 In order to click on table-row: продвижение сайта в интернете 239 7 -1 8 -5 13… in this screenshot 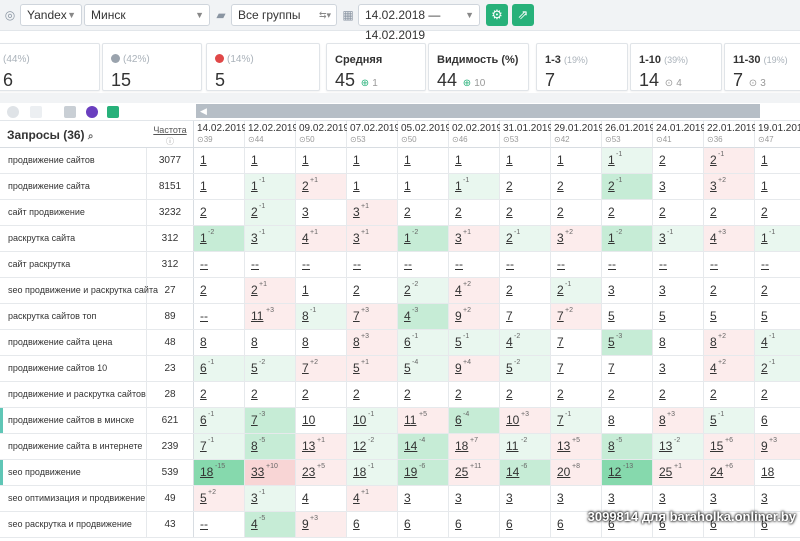, I will do `click(400, 447)`.